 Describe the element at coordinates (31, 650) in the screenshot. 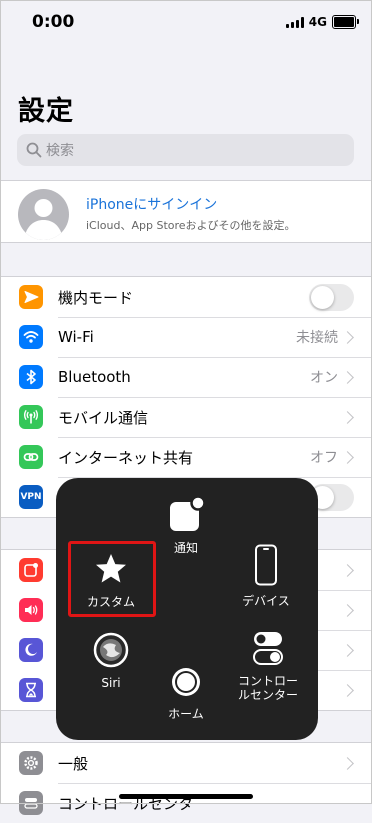

I see `focus-moon-icon` at that location.